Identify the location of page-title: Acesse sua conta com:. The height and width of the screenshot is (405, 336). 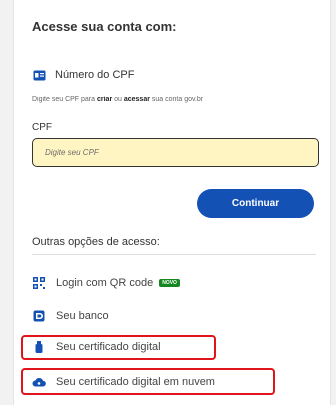
(104, 26).